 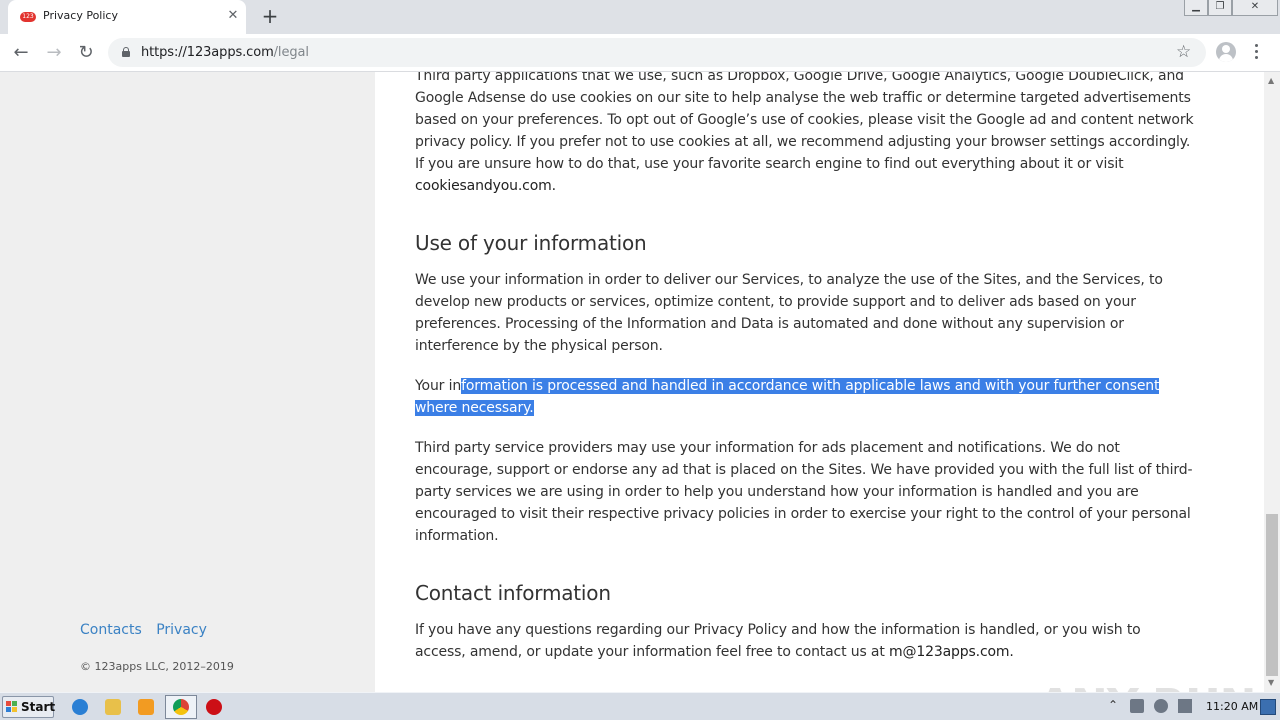 I want to click on scroll-up-arrow-icon: ▲, so click(x=1271, y=80).